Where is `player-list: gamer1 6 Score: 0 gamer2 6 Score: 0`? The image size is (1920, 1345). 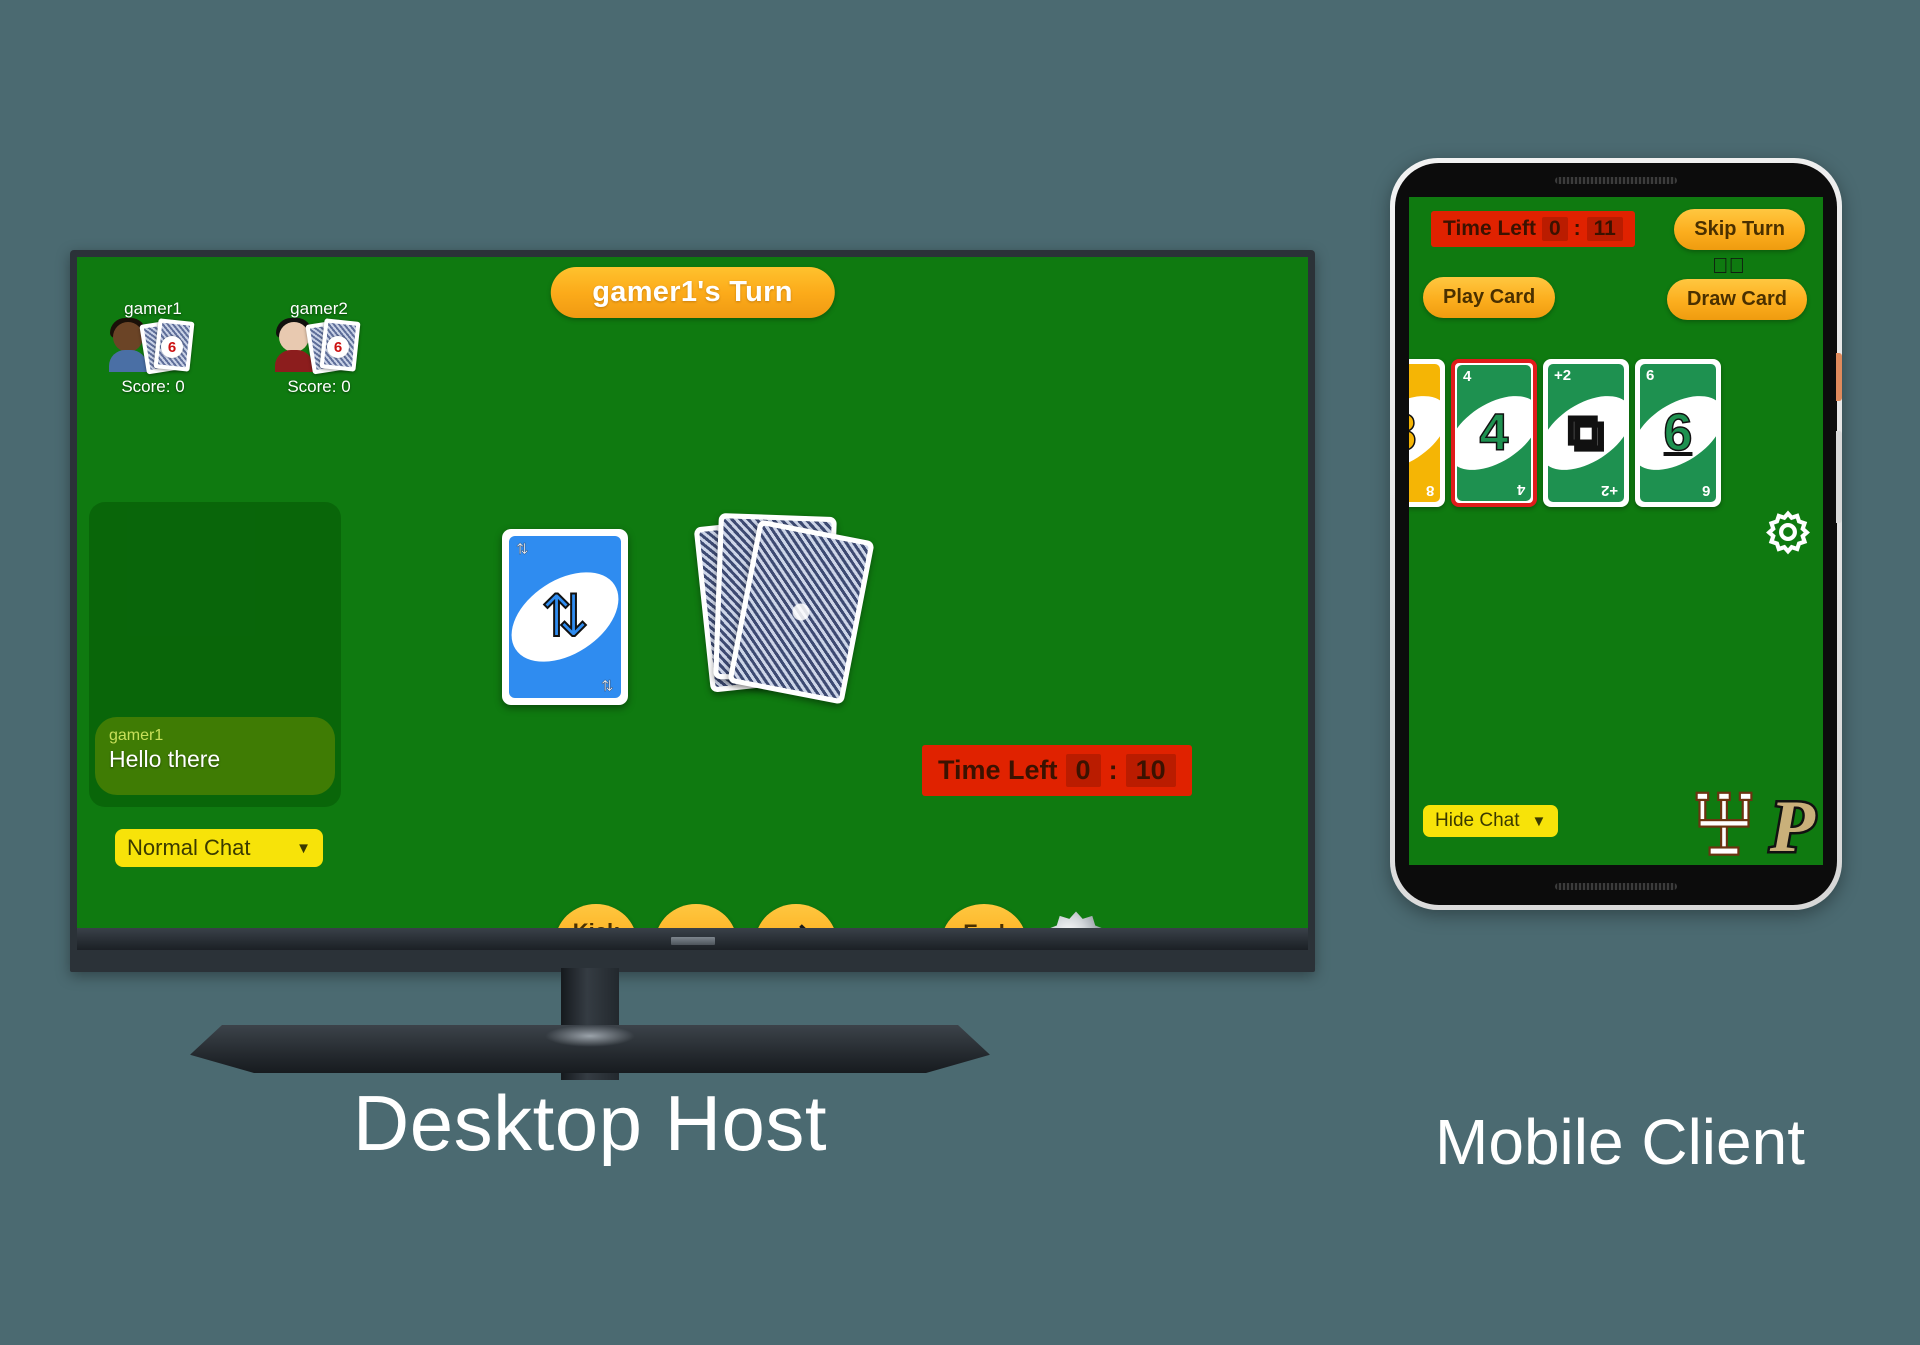 player-list: gamer1 6 Score: 0 gamer2 6 Score: 0 is located at coordinates (236, 348).